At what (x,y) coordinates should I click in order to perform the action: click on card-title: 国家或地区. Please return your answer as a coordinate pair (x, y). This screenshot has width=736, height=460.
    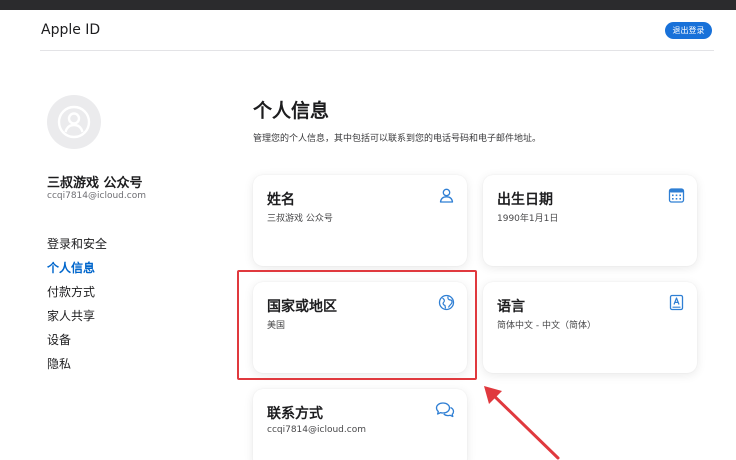
    Looking at the image, I should click on (302, 307).